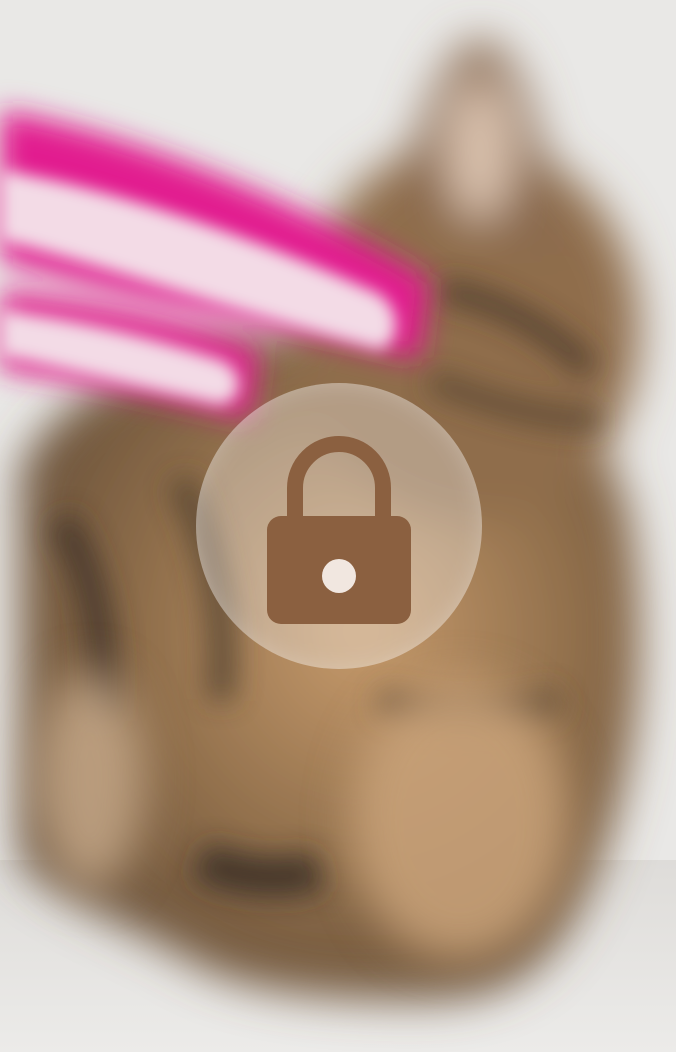 This screenshot has height=1052, width=676. I want to click on lock-overlay, so click(339, 526).